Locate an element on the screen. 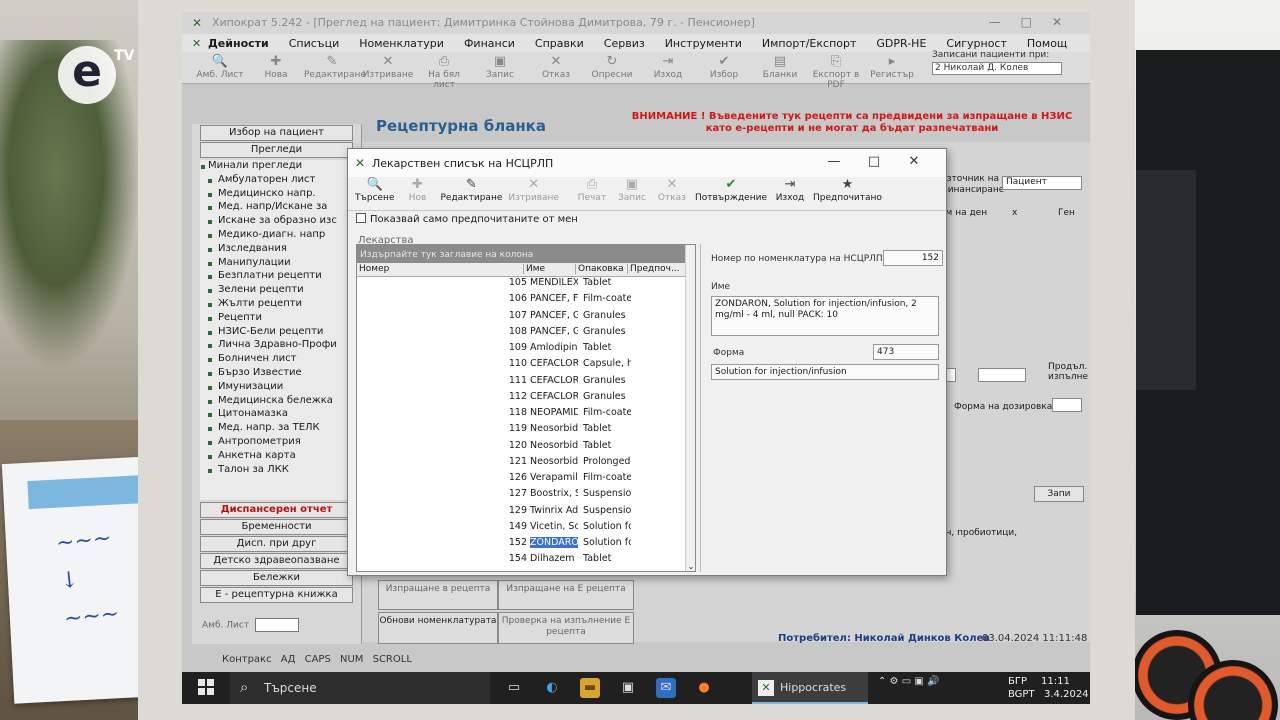 The height and width of the screenshot is (720, 1280). form-code-field: 473 is located at coordinates (906, 352).